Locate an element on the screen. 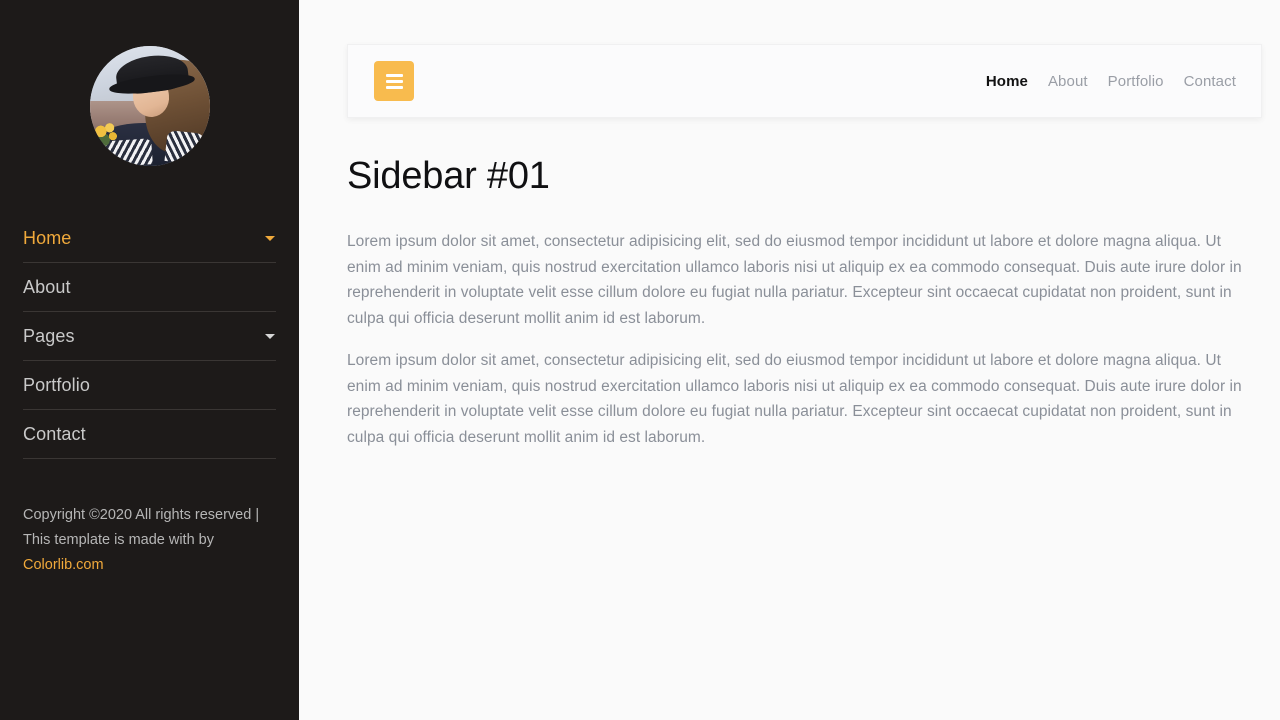 This screenshot has width=1280, height=720. sidebar-item-label: Portfolio is located at coordinates (56, 384).